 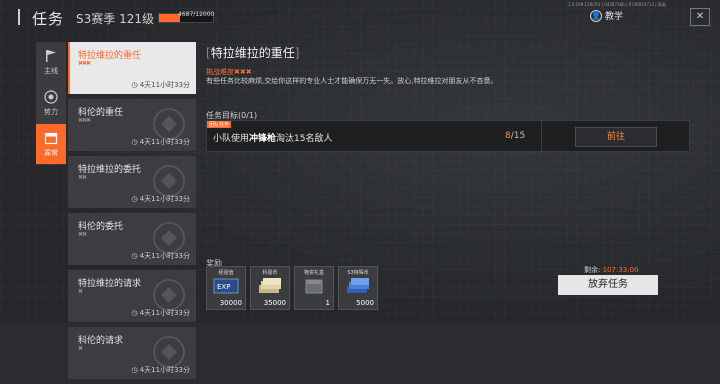 I want to click on goal-progress: 8/15, so click(x=515, y=136).